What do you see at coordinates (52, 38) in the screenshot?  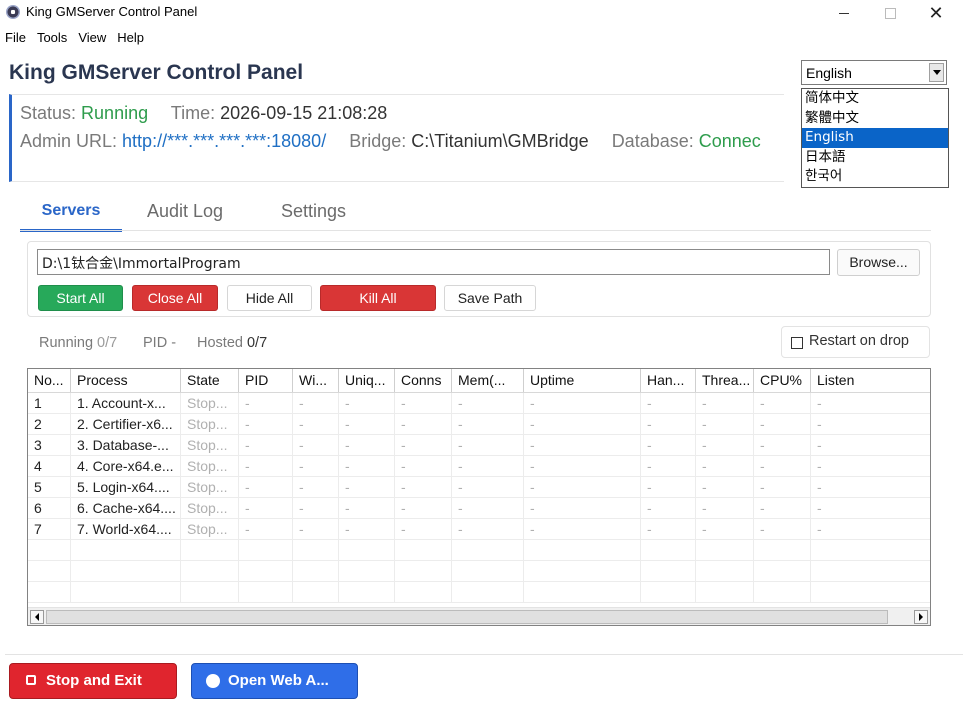 I see `menu-tools: Tools` at bounding box center [52, 38].